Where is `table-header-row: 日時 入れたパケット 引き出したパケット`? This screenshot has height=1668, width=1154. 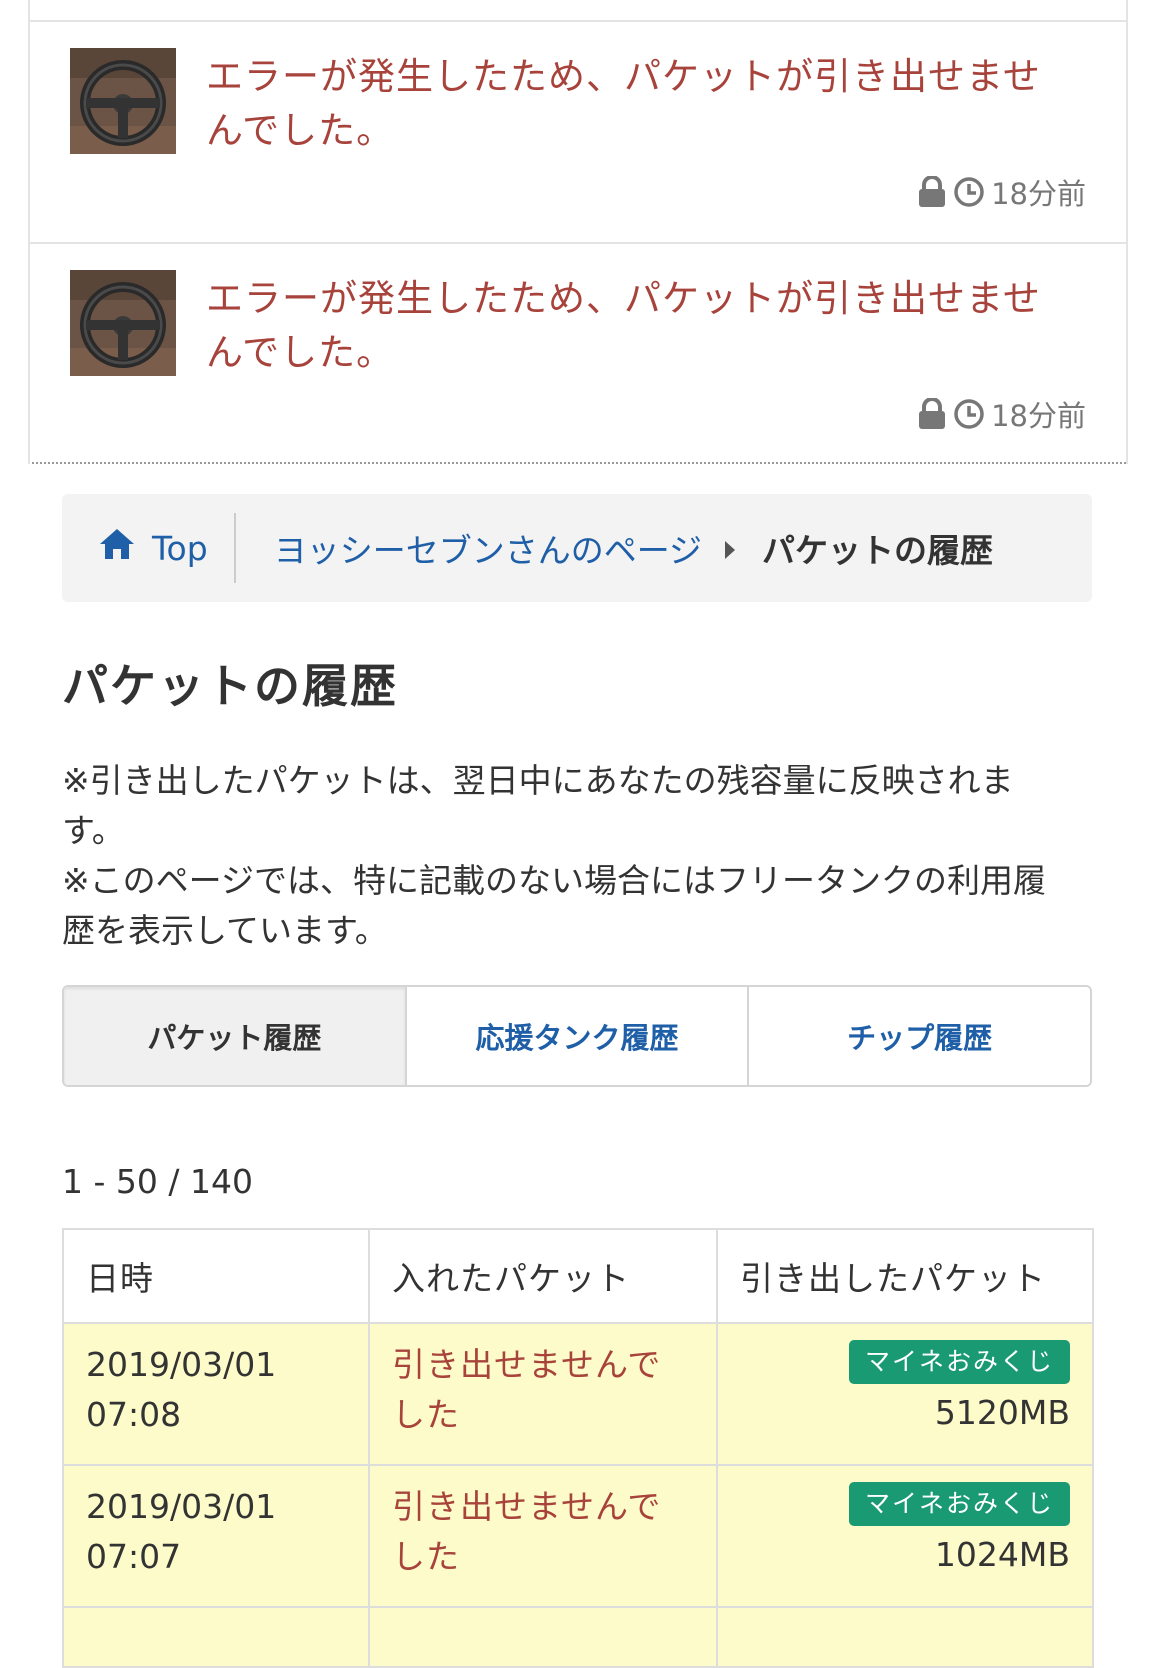 table-header-row: 日時 入れたパケット 引き出したパケット is located at coordinates (578, 1276).